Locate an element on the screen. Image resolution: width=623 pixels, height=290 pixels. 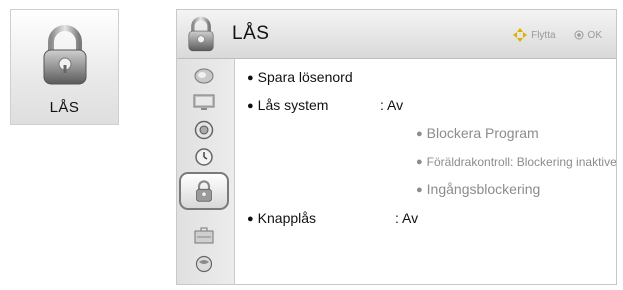
set-password-label: Spara lösenord is located at coordinates (305, 77).